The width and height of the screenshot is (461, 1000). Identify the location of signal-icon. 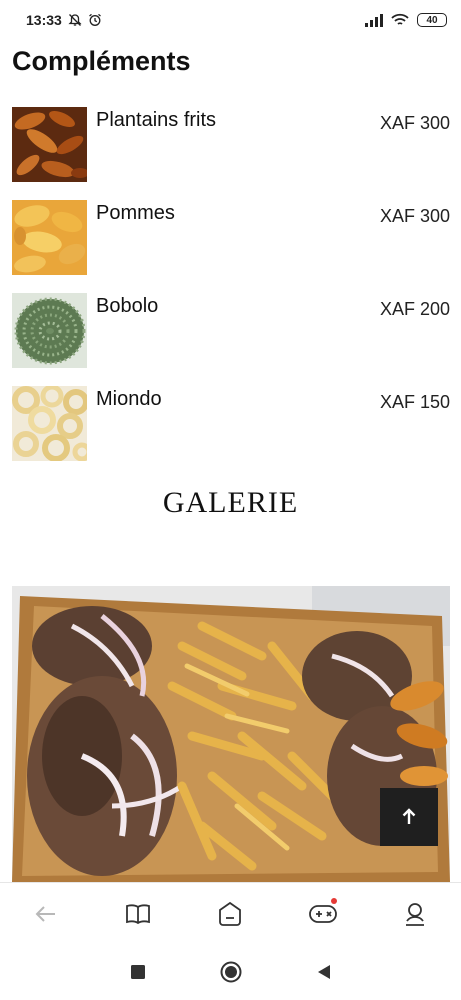
(374, 20).